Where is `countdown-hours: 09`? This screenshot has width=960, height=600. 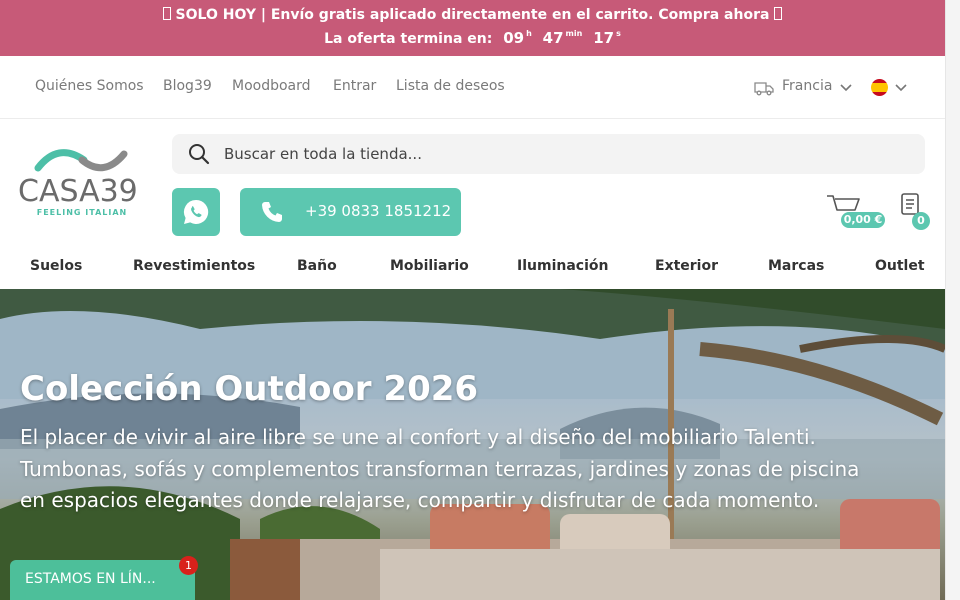
countdown-hours: 09 is located at coordinates (514, 38).